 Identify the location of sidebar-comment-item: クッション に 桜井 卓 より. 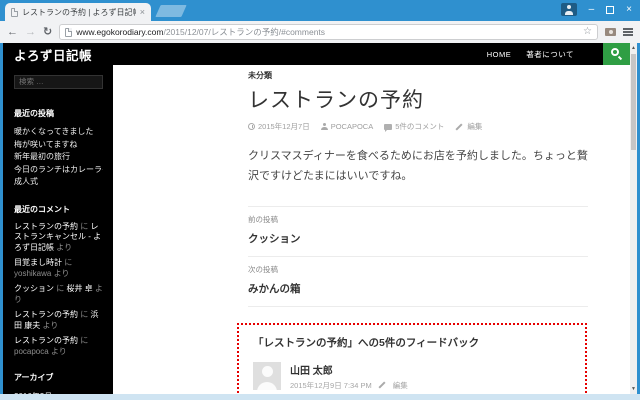
(58, 294).